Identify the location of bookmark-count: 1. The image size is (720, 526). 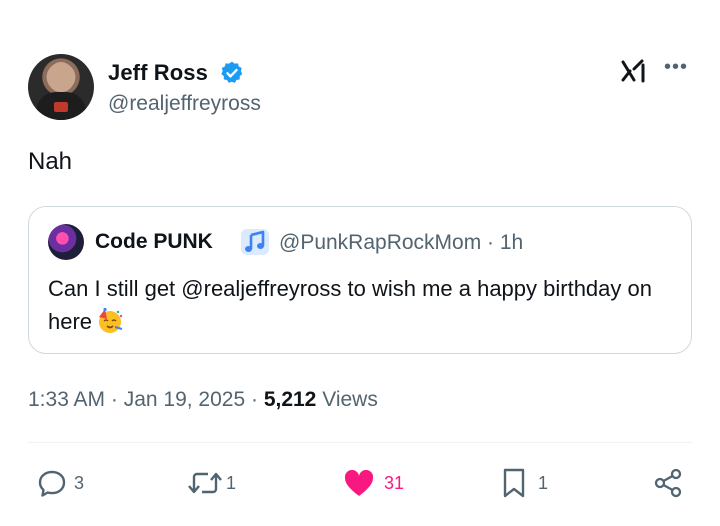
(543, 482).